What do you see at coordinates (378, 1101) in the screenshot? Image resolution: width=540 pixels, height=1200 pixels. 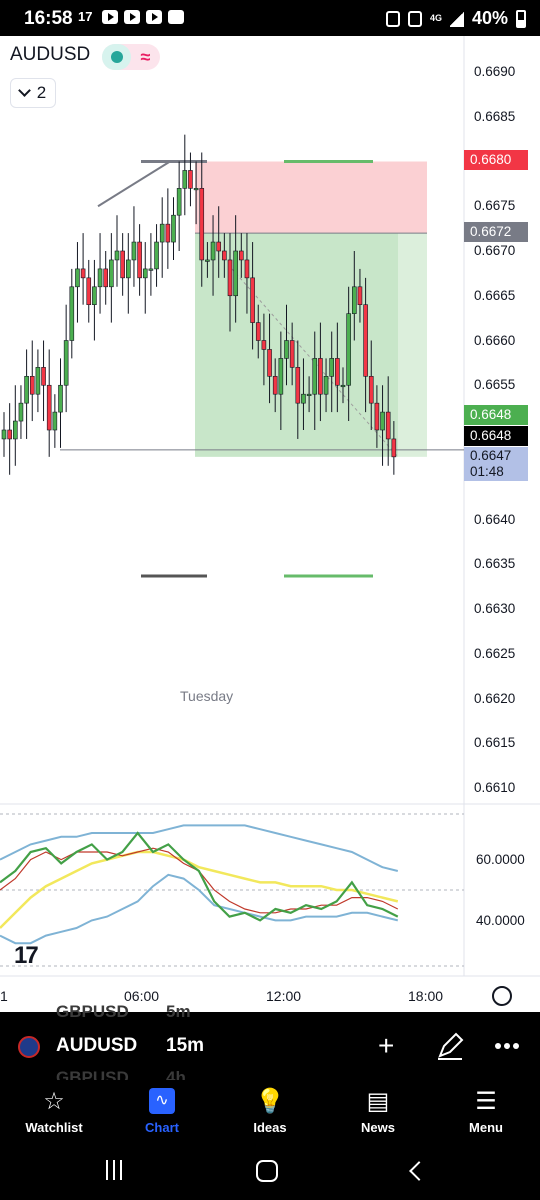 I see `news-icon: ▤` at bounding box center [378, 1101].